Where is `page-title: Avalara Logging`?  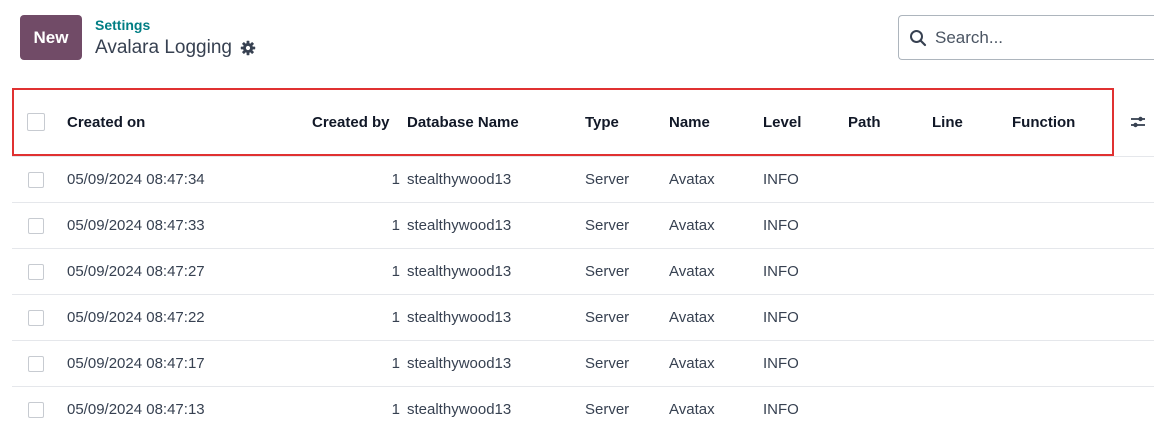 page-title: Avalara Logging is located at coordinates (175, 48).